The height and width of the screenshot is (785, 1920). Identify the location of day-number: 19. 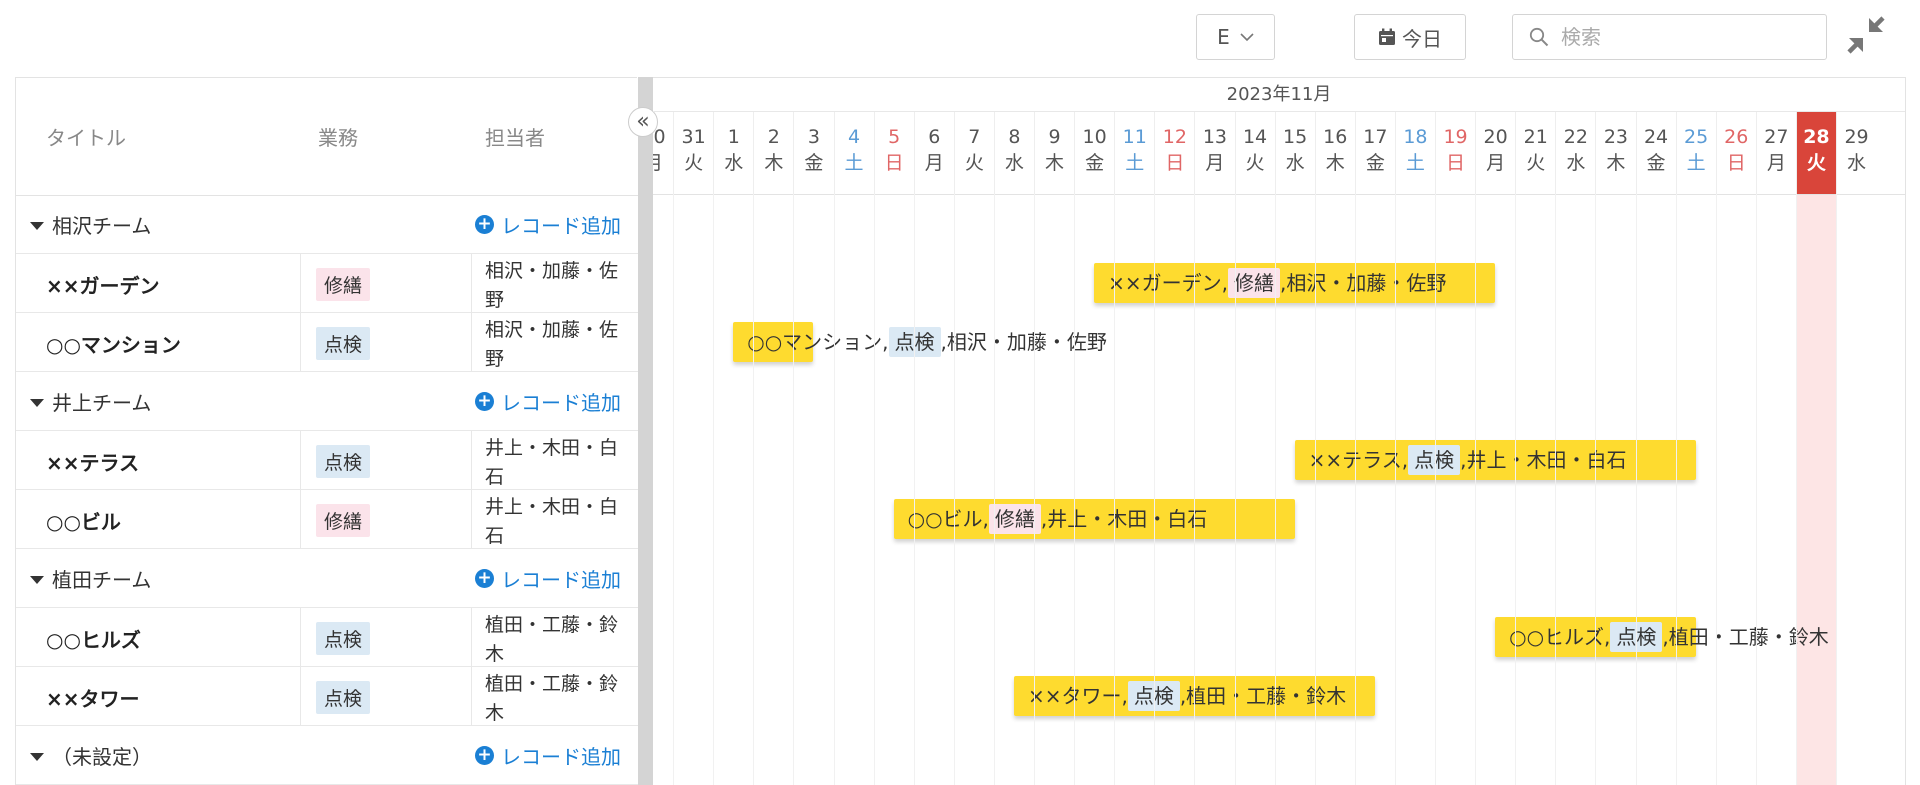
(1455, 137).